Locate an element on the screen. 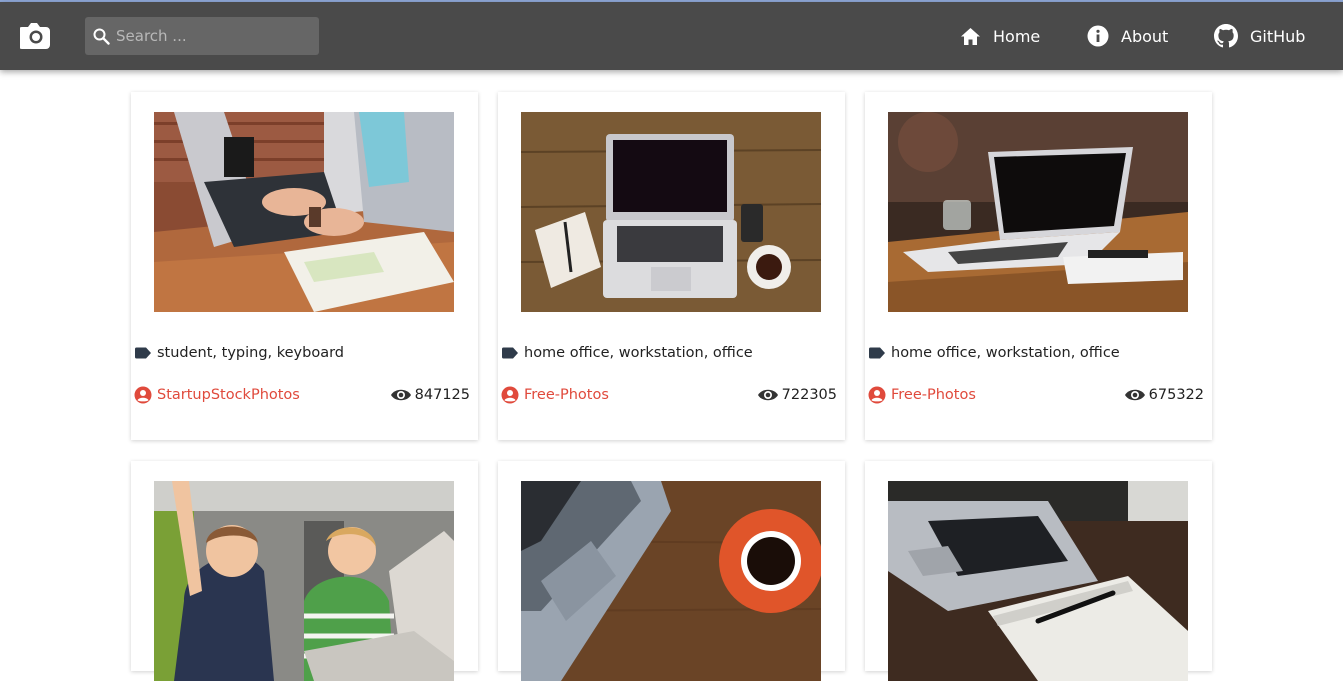 The height and width of the screenshot is (681, 1343). search-box is located at coordinates (202, 36).